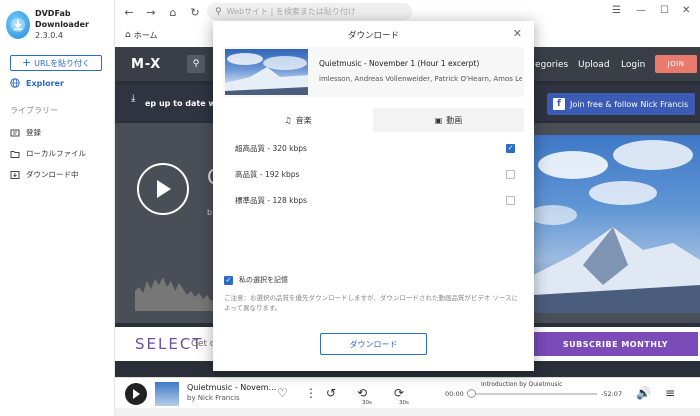 This screenshot has height=416, width=700. I want to click on site-search-icon: ⚲, so click(196, 64).